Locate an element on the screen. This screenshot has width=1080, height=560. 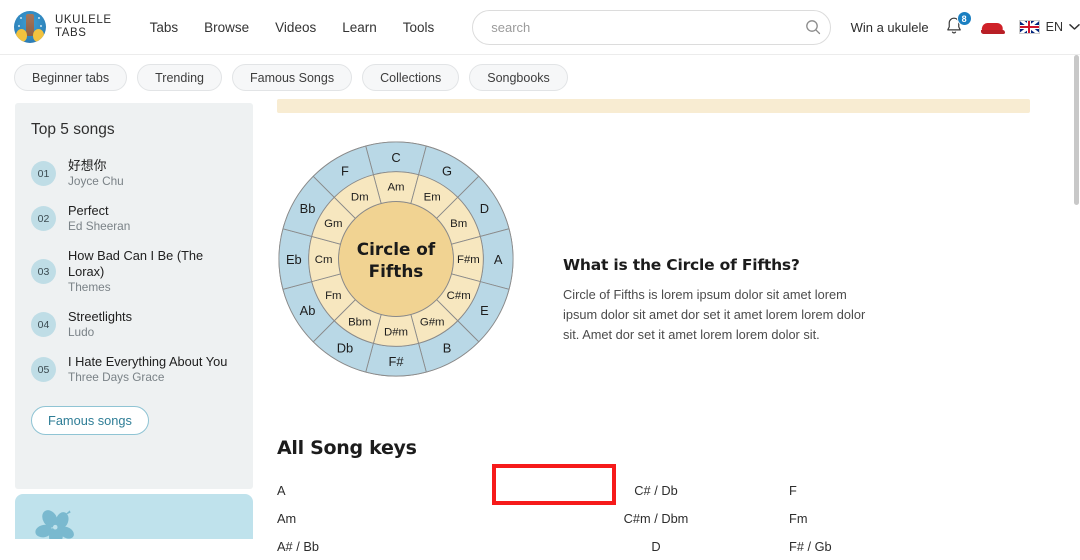
song-rank: 02 is located at coordinates (43, 218).